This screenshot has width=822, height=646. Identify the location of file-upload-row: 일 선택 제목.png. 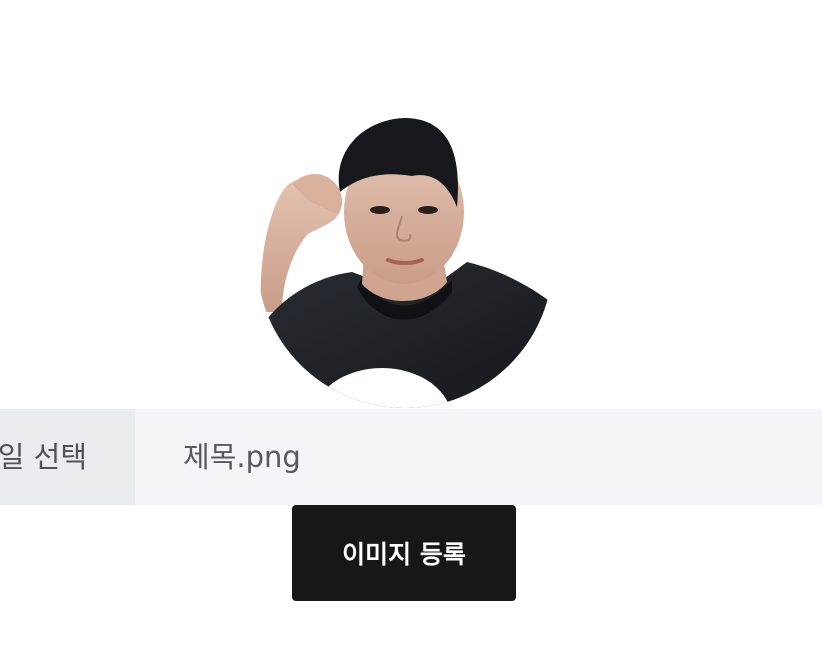
(411, 457).